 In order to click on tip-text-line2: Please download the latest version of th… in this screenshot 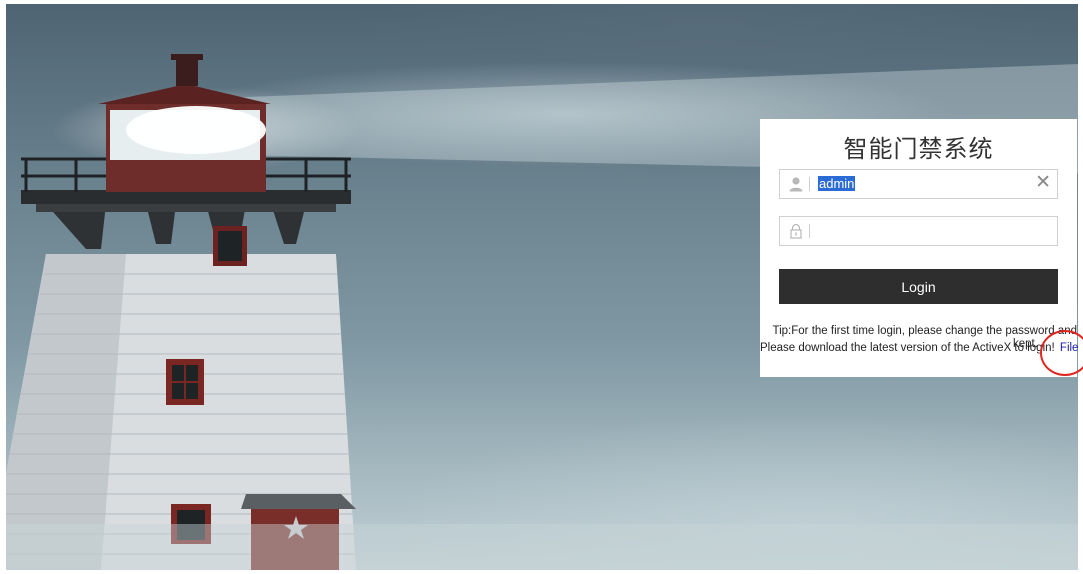, I will do `click(919, 348)`.